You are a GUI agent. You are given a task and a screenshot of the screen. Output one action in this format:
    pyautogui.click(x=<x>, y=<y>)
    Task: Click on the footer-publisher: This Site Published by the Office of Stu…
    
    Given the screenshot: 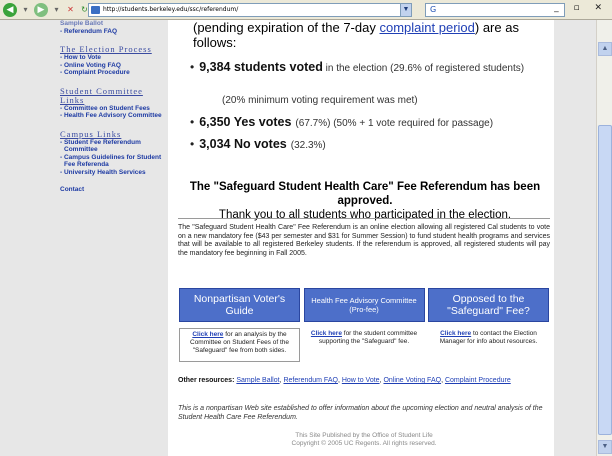 What is the action you would take?
    pyautogui.click(x=364, y=435)
    